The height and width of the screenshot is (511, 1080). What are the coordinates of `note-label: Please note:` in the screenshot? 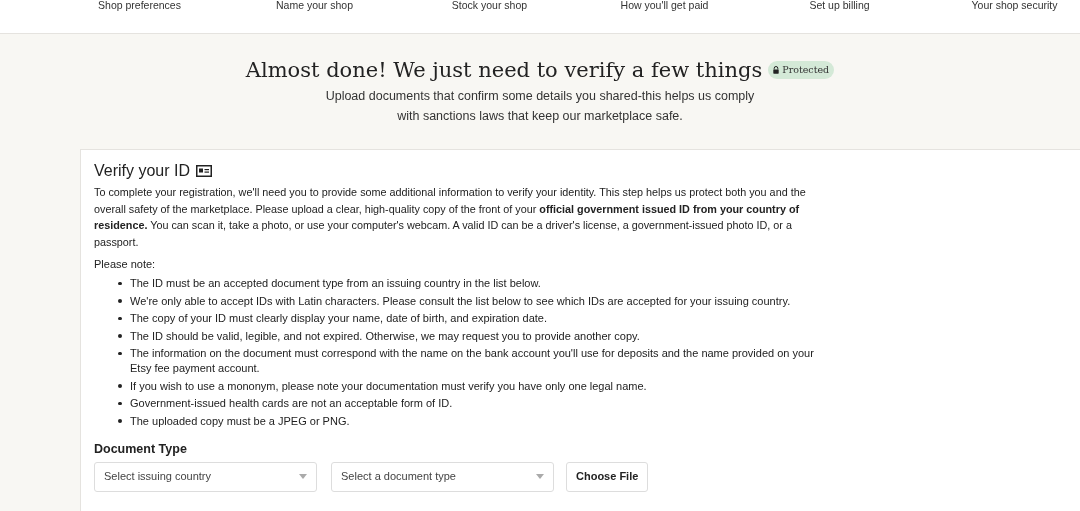 It's located at (125, 264).